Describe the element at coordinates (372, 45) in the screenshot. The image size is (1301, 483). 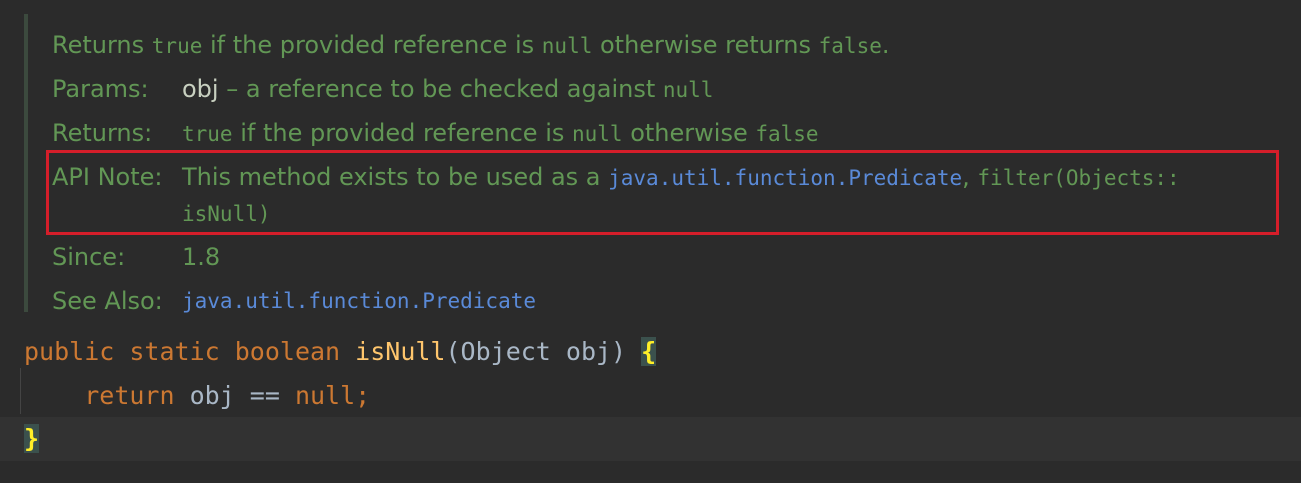
I see `summary-text: if the provided reference is` at that location.